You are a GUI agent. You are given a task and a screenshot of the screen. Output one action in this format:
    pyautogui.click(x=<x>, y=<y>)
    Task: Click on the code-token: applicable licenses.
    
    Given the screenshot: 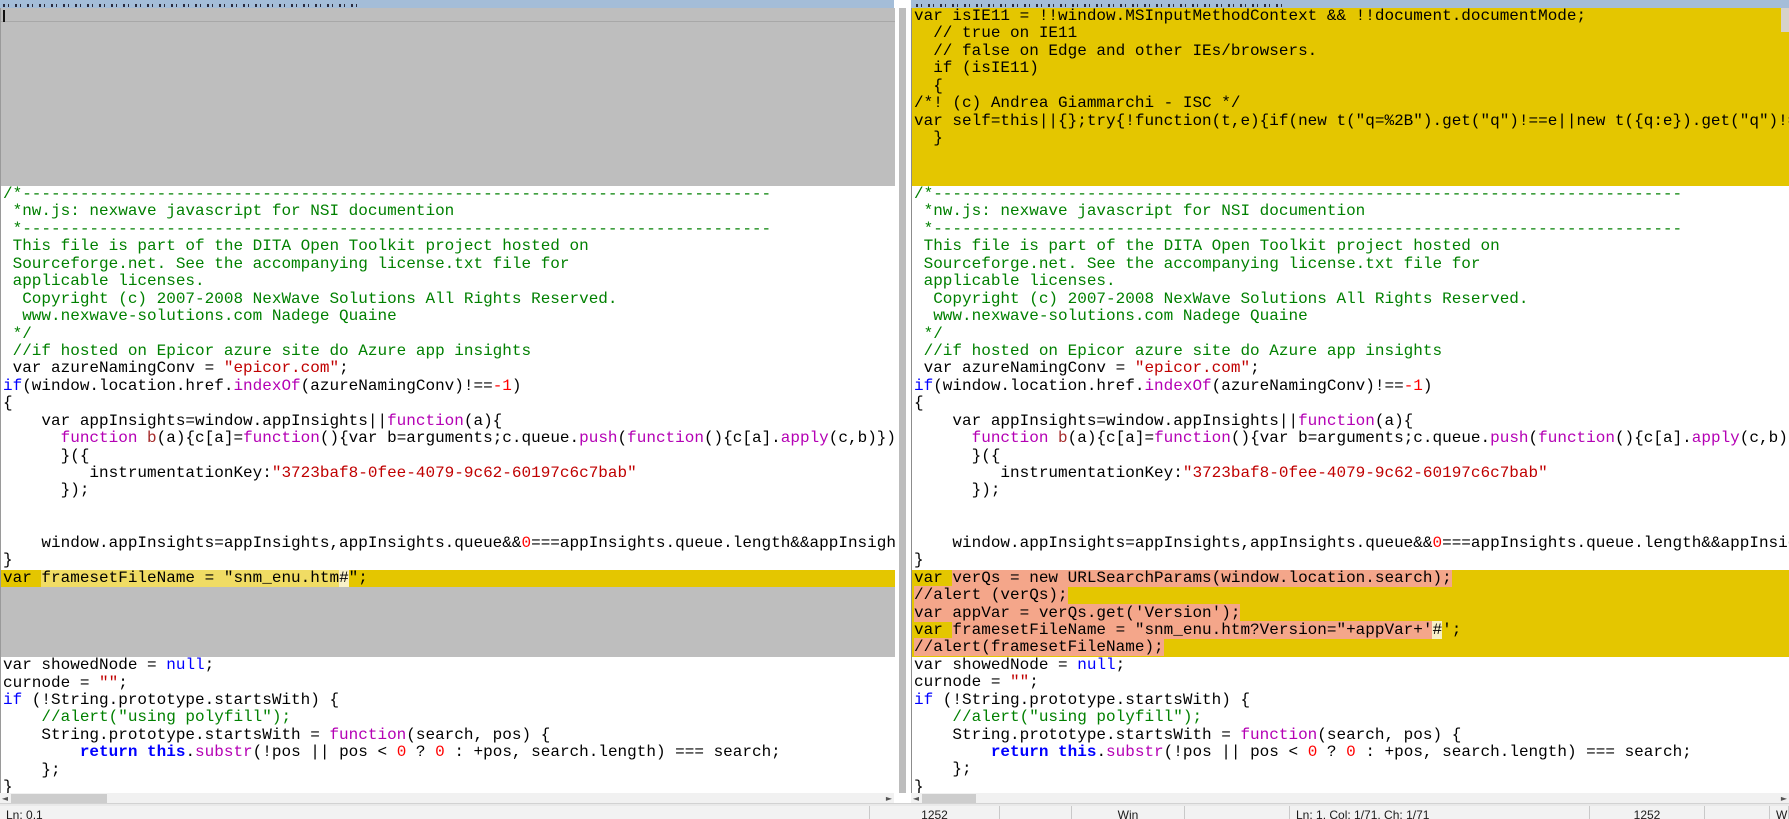 What is the action you would take?
    pyautogui.click(x=104, y=281)
    